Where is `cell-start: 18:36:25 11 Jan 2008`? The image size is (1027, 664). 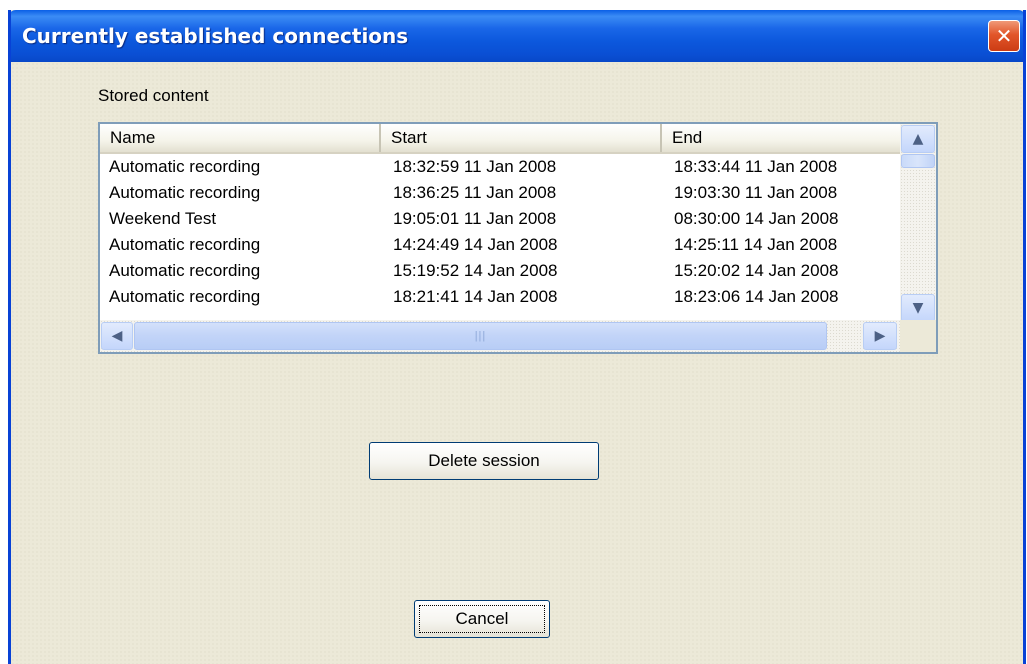
cell-start: 18:36:25 11 Jan 2008 is located at coordinates (475, 192).